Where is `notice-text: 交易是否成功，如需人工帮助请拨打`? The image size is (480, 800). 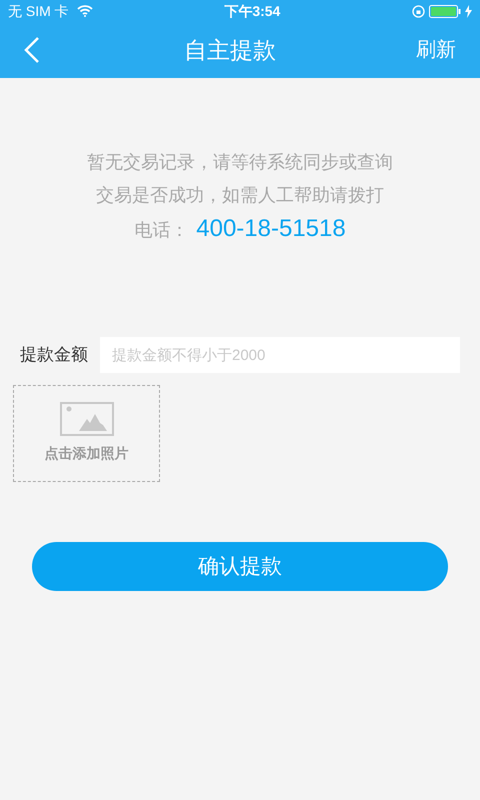
notice-text: 交易是否成功，如需人工帮助请拨打 is located at coordinates (240, 195).